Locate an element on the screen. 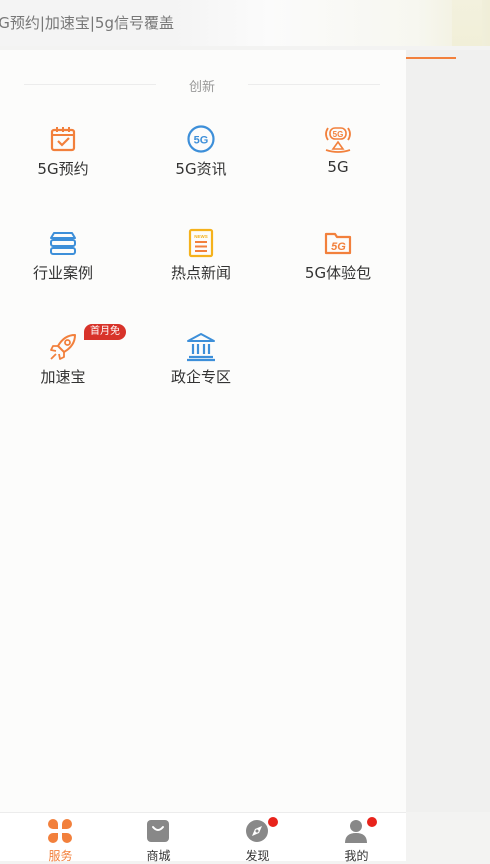 This screenshot has width=490, height=864. grid-item-5g-package: 5G 5G体验包 is located at coordinates (338, 268).